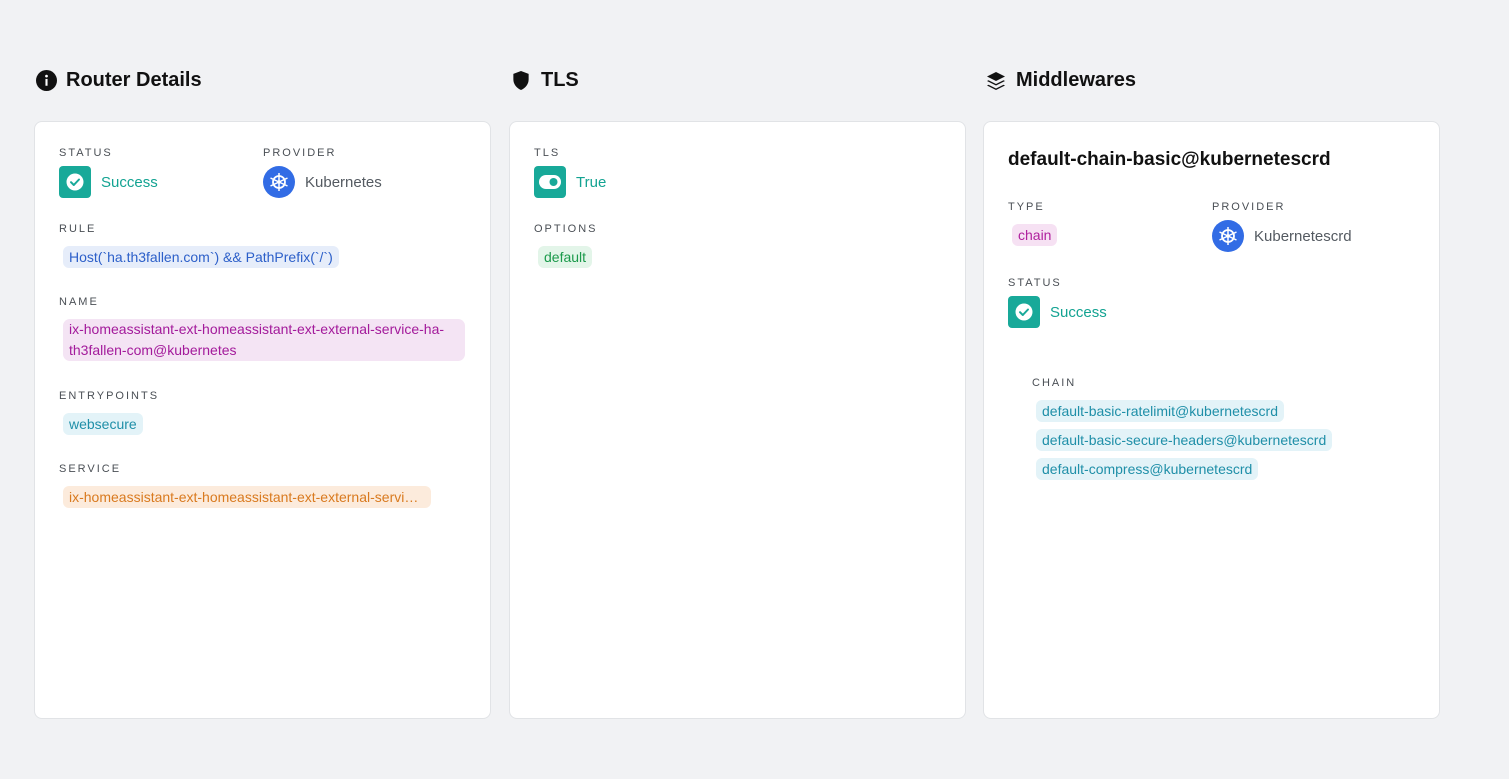 The width and height of the screenshot is (1509, 779). What do you see at coordinates (300, 153) in the screenshot?
I see `provider-label: PROVIDER` at bounding box center [300, 153].